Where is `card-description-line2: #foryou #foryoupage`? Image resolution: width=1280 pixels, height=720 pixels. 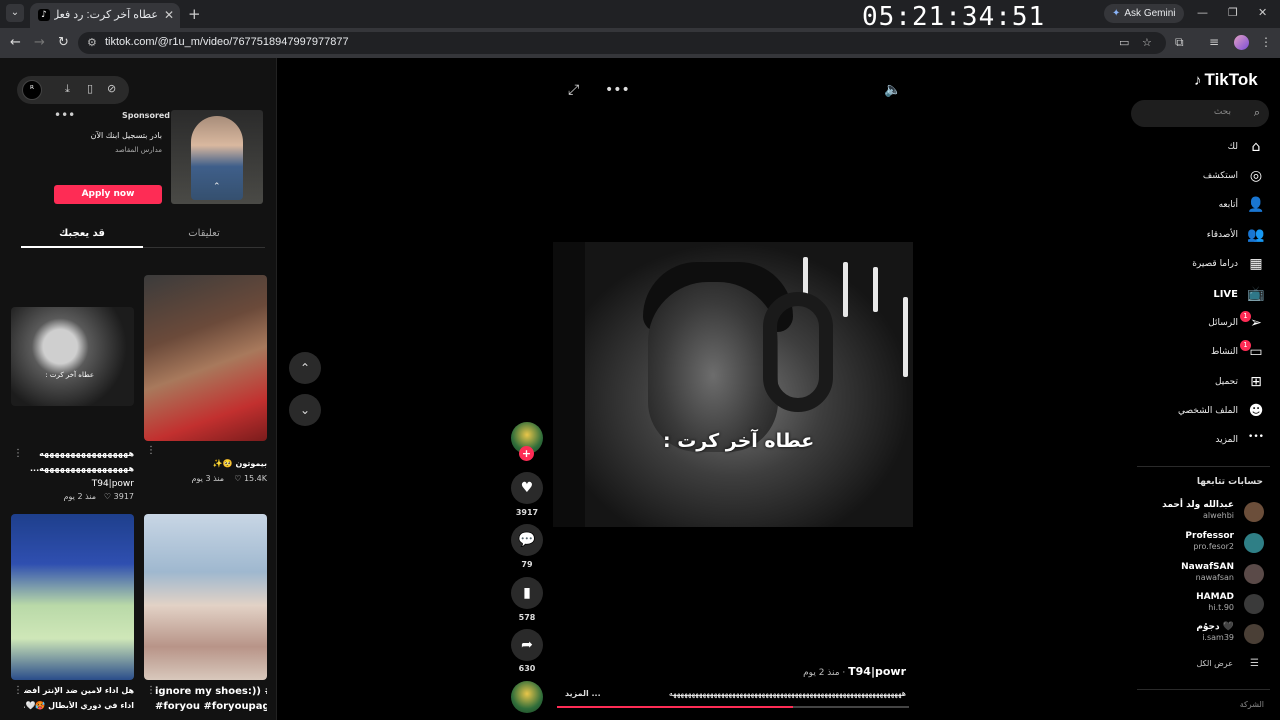 card-description-line2: #foryou #foryoupage is located at coordinates (211, 706).